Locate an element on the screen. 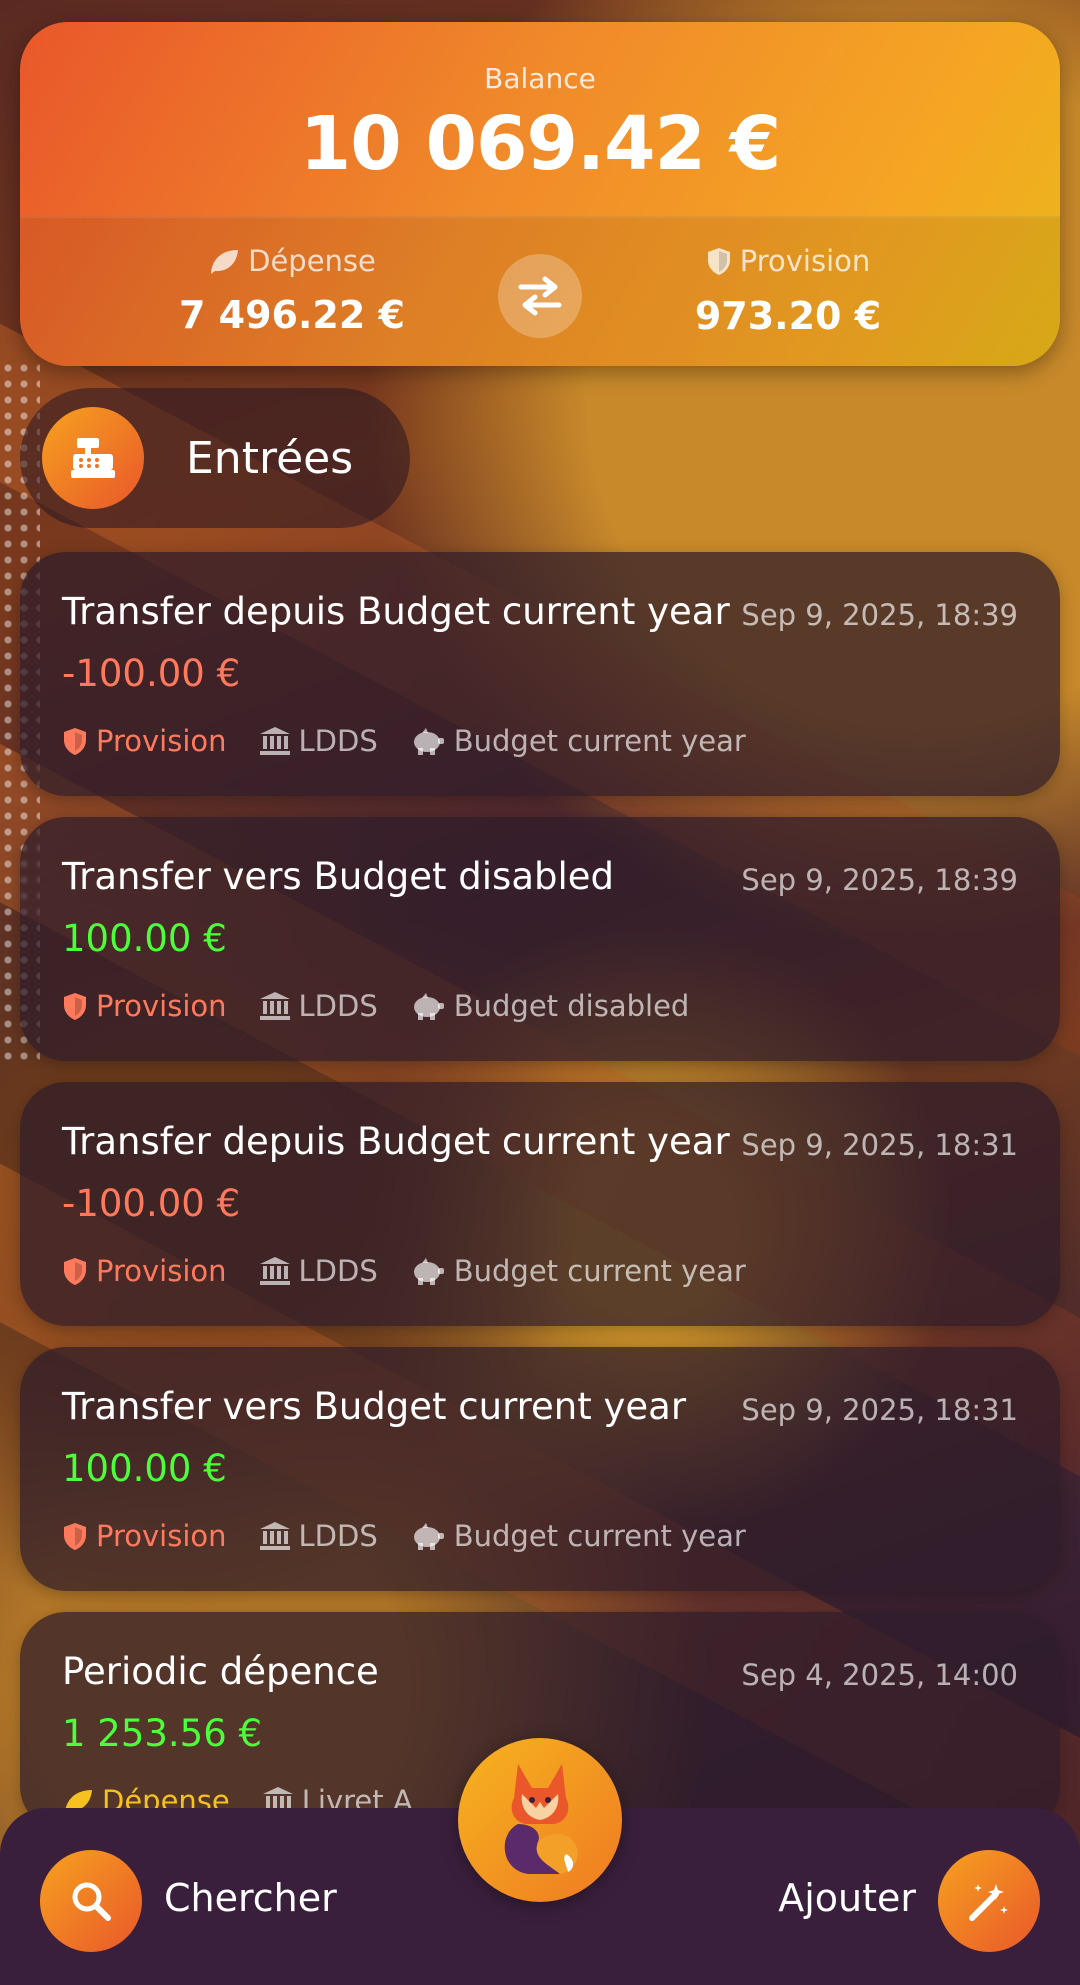 This screenshot has height=1985, width=1080. provision-value: 973.20 € is located at coordinates (788, 316).